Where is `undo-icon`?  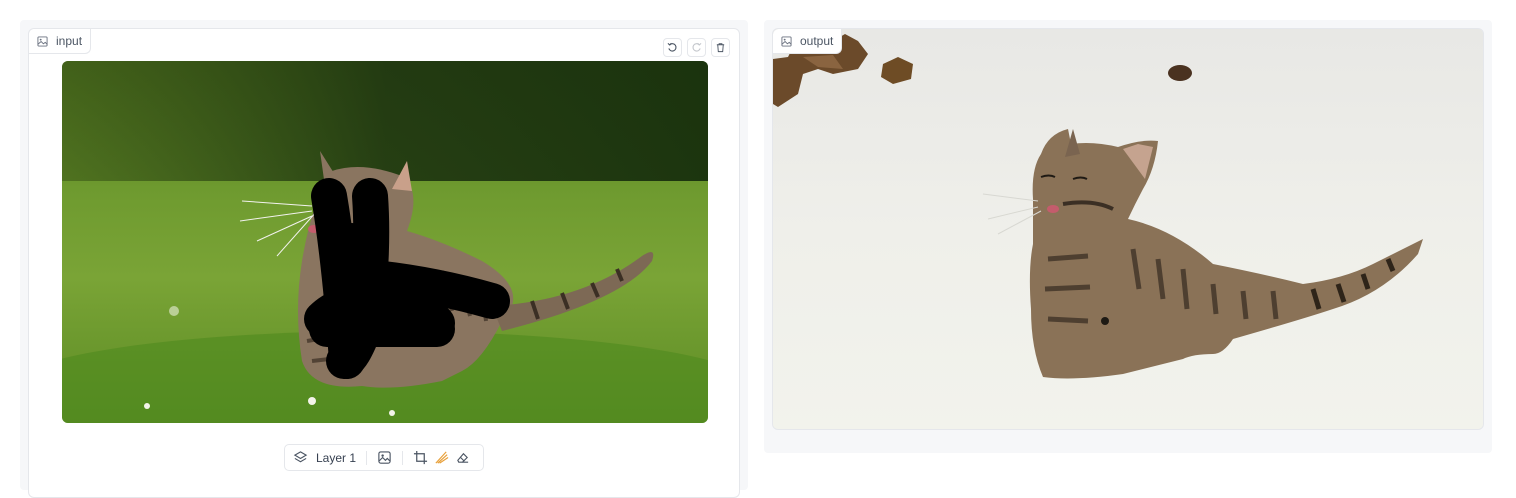 undo-icon is located at coordinates (672, 47).